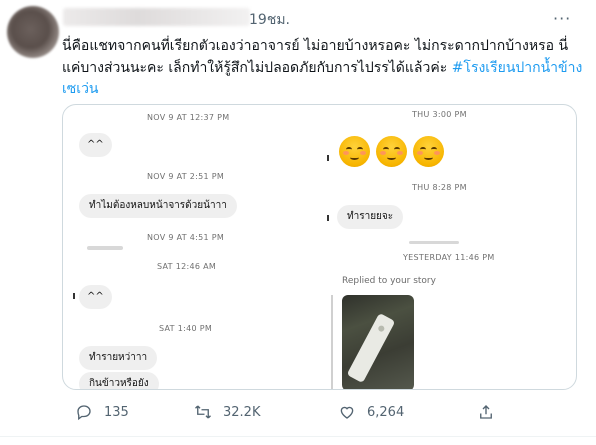 Image resolution: width=596 pixels, height=445 pixels. What do you see at coordinates (203, 412) in the screenshot?
I see `retweet-icon` at bounding box center [203, 412].